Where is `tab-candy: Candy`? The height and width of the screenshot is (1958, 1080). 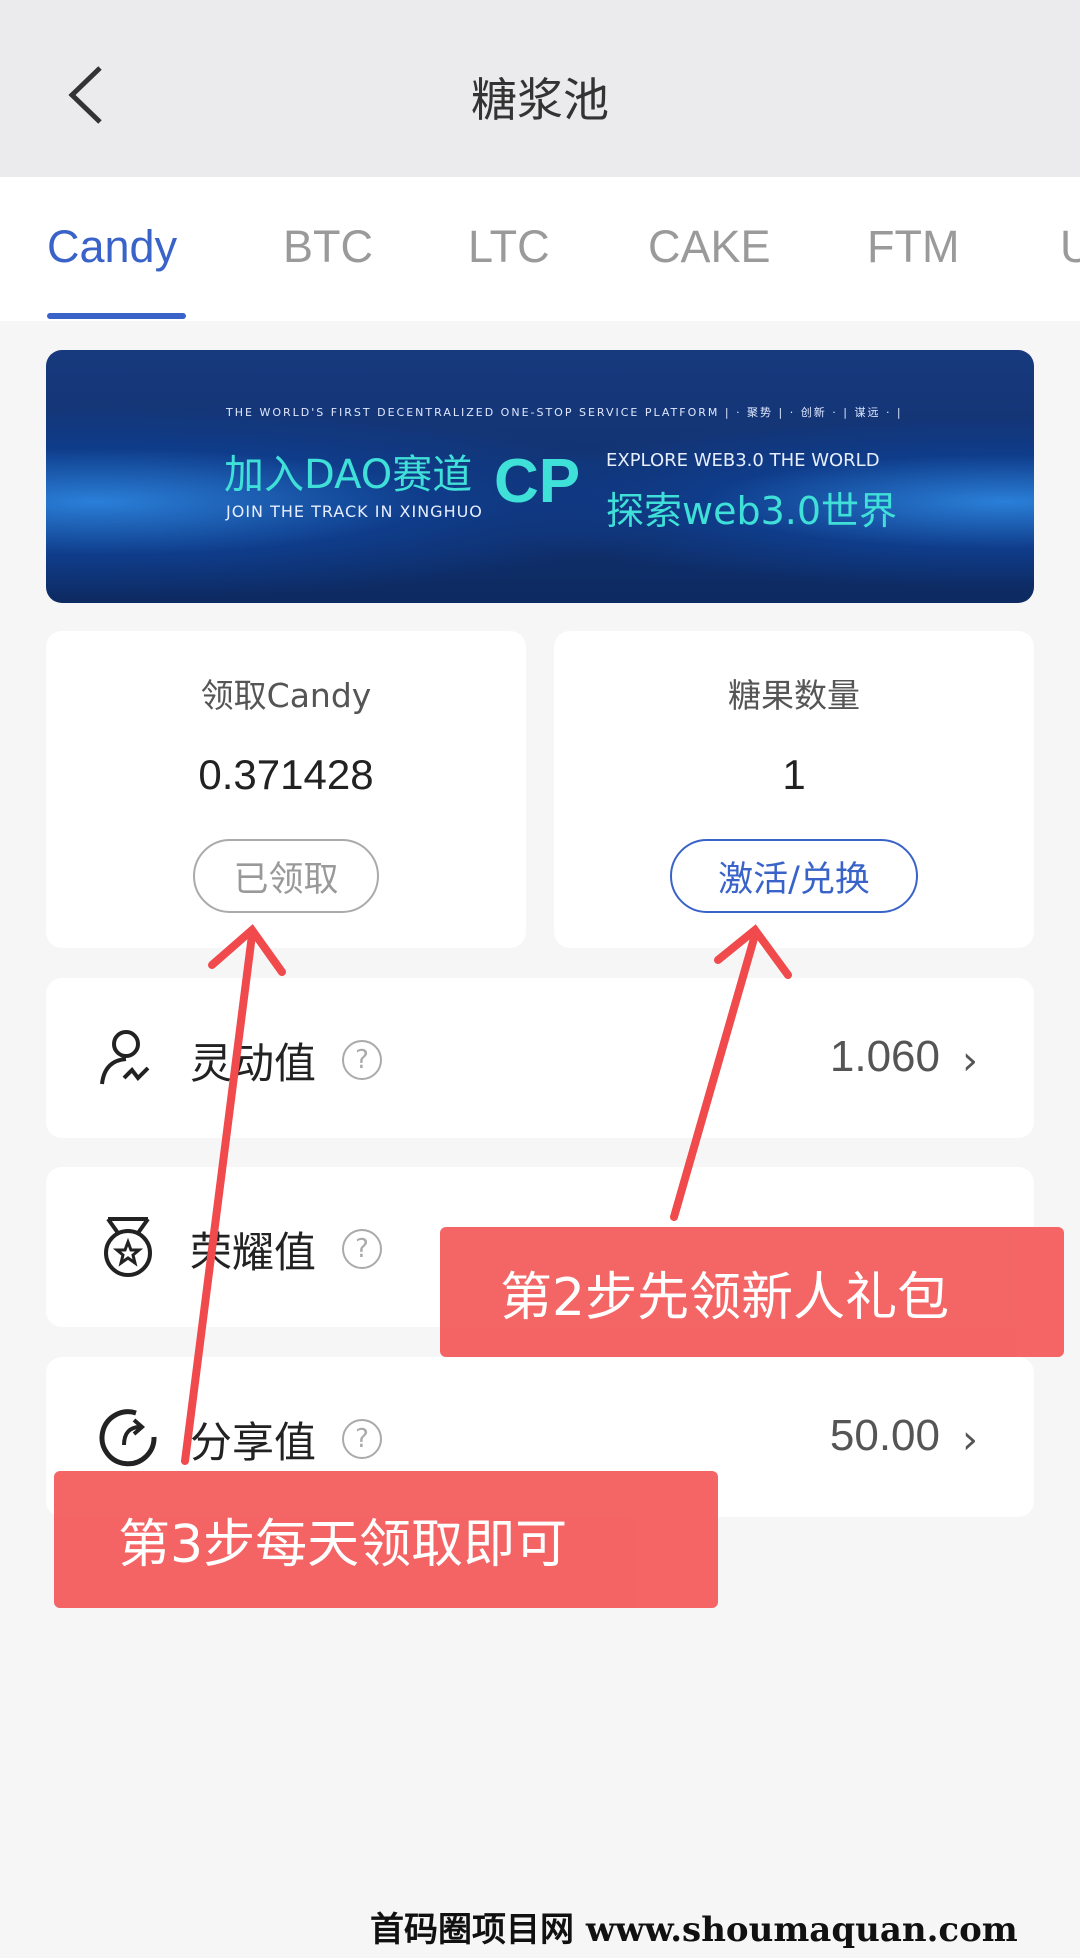
tab-candy: Candy is located at coordinates (112, 247).